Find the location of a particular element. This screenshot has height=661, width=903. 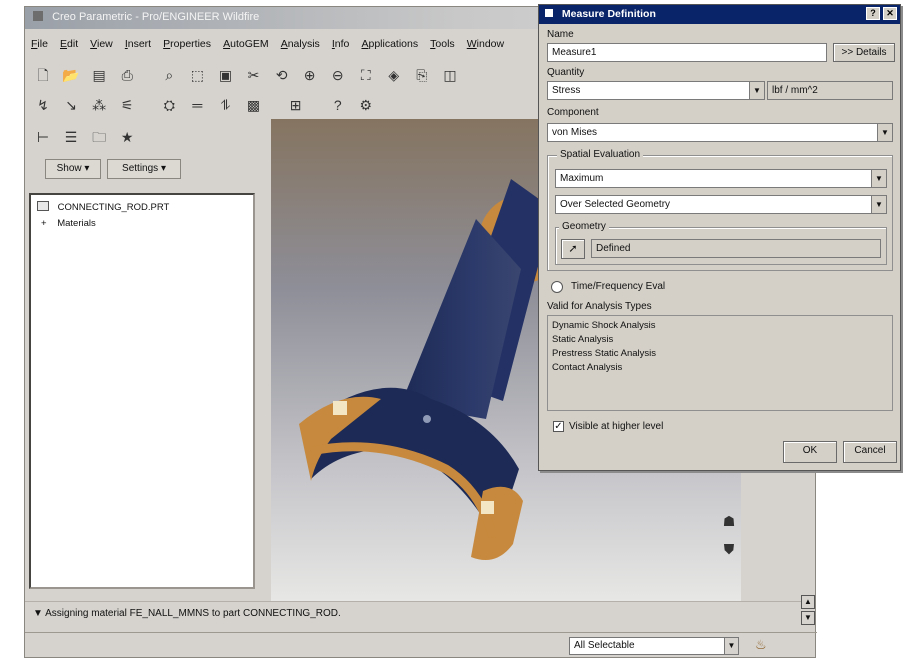

quantity-select: Stress ▼ is located at coordinates (656, 90).